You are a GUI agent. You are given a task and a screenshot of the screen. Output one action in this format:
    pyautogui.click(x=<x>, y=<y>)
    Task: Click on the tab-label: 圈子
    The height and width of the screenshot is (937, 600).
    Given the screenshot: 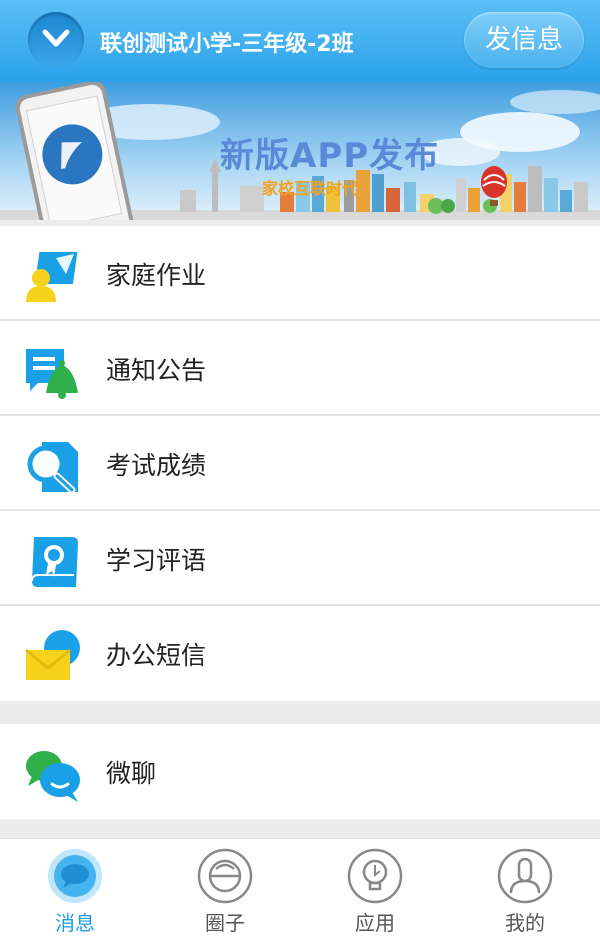 What is the action you would take?
    pyautogui.click(x=225, y=923)
    